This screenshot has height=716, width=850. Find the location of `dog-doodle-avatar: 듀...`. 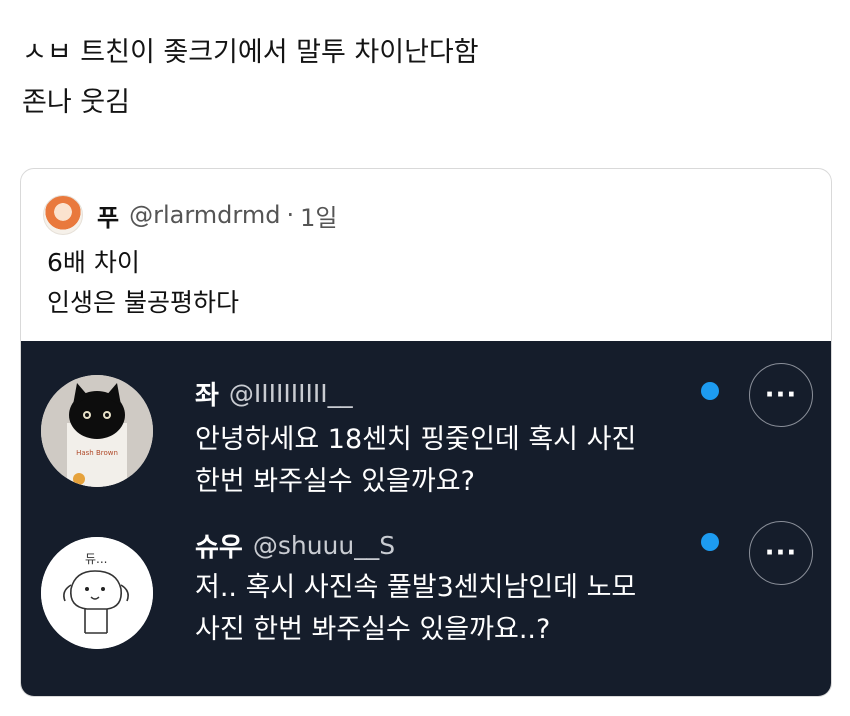

dog-doodle-avatar: 듀... is located at coordinates (97, 593).